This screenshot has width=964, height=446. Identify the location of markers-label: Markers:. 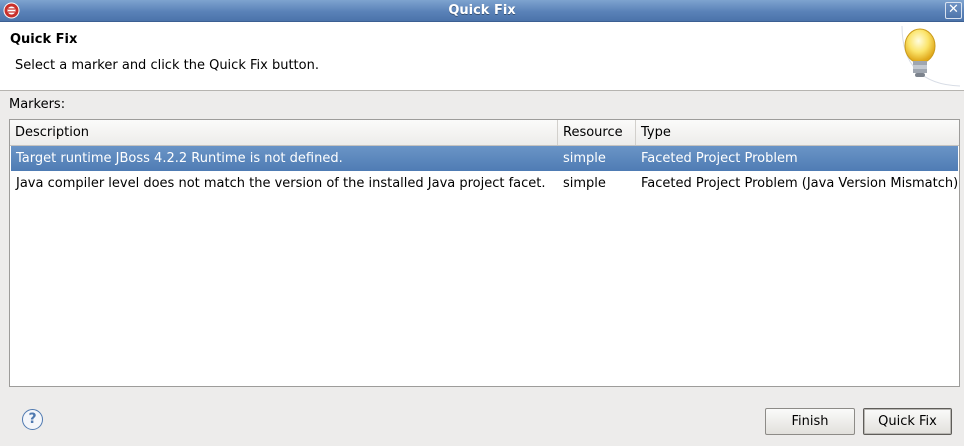
(37, 104).